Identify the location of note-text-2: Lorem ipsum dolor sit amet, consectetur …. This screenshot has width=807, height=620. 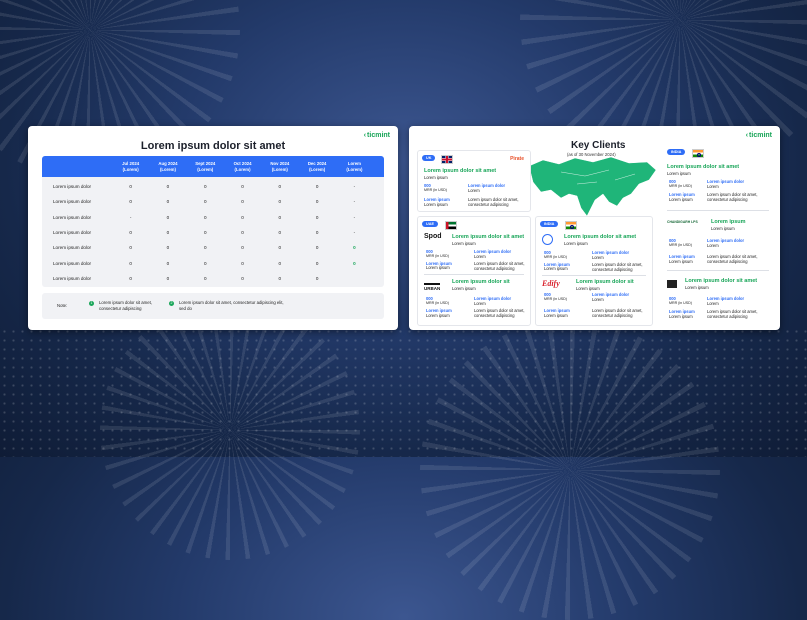
(231, 305).